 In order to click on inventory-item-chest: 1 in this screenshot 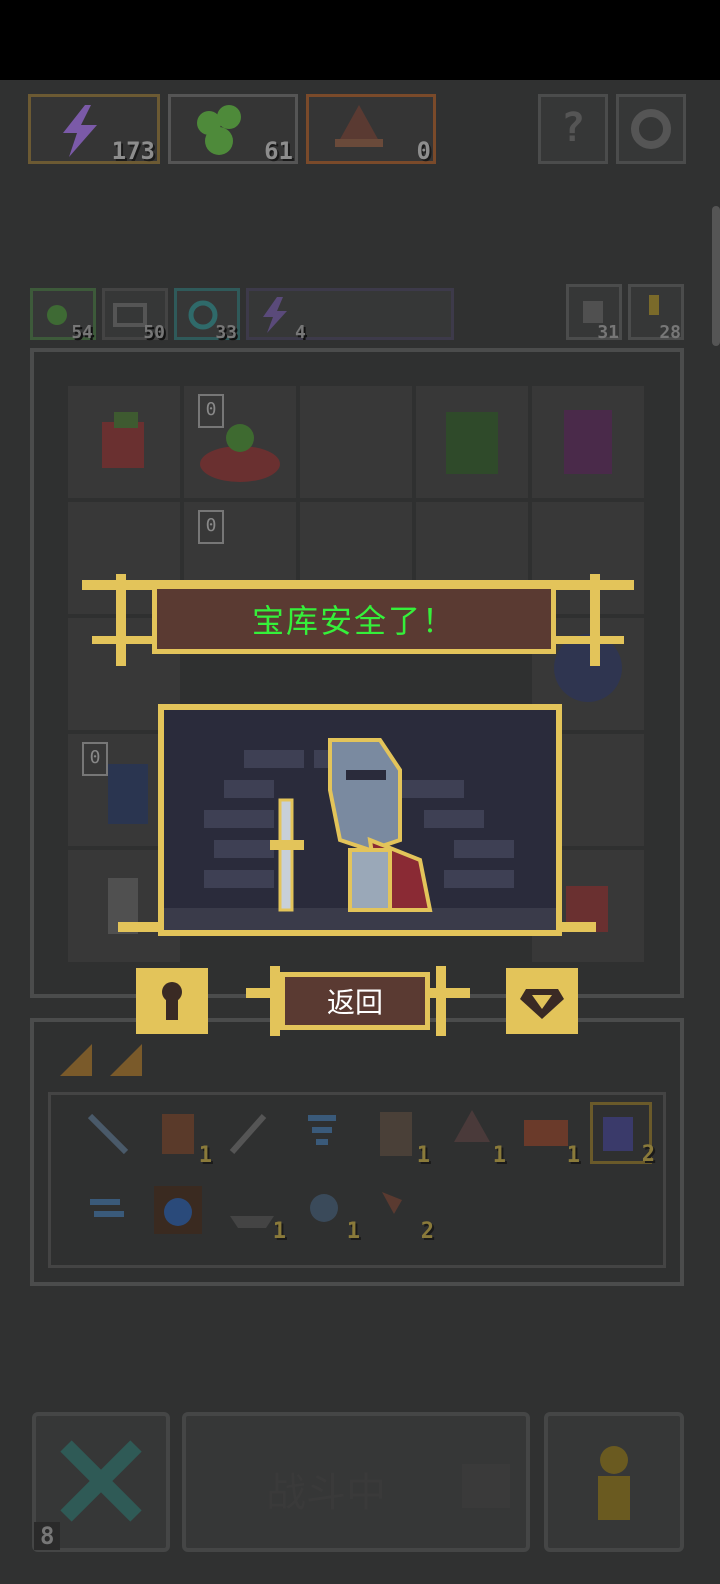, I will do `click(549, 1137)`.